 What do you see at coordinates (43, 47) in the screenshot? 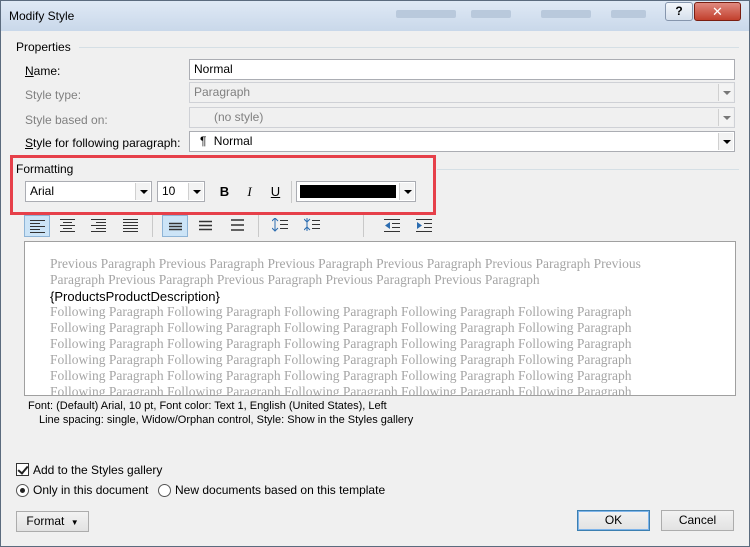
I see `properties-group-title: Properties` at bounding box center [43, 47].